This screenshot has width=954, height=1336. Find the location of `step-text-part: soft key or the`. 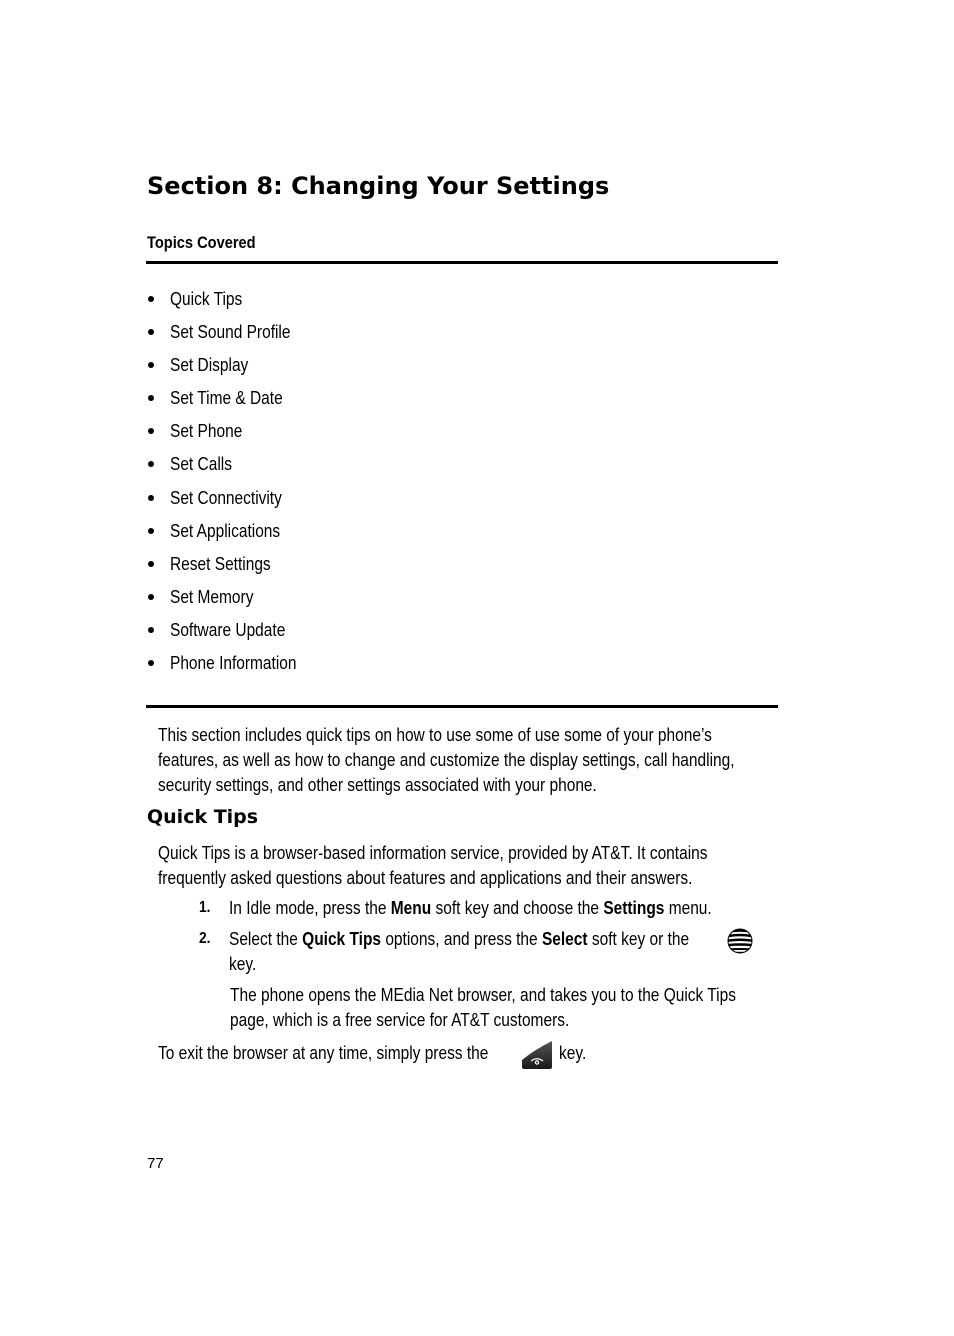

step-text-part: soft key or the is located at coordinates (638, 939).